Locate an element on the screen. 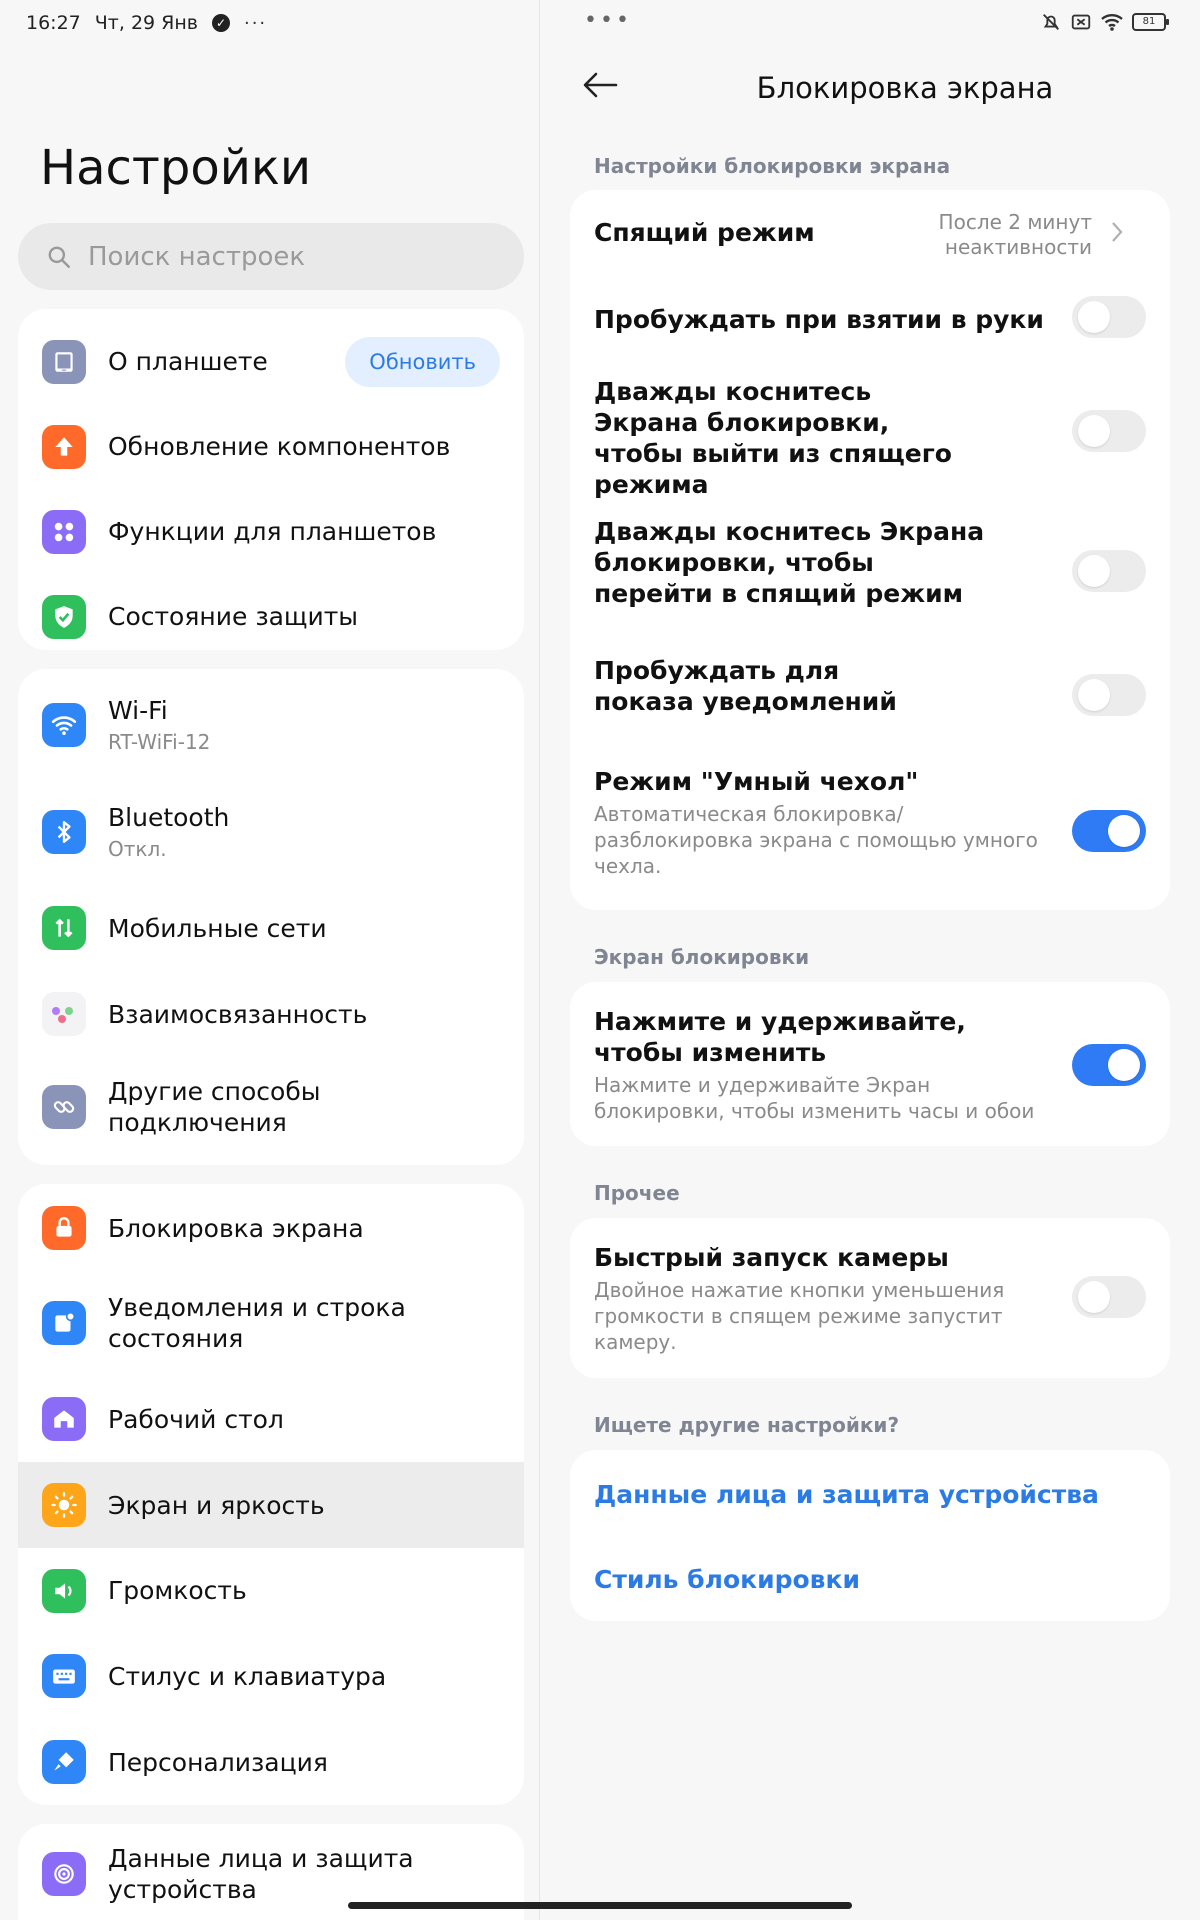 The image size is (1200, 1920). wake-for-notifications-row: Пробуждать для показа уведомлений is located at coordinates (870, 694).